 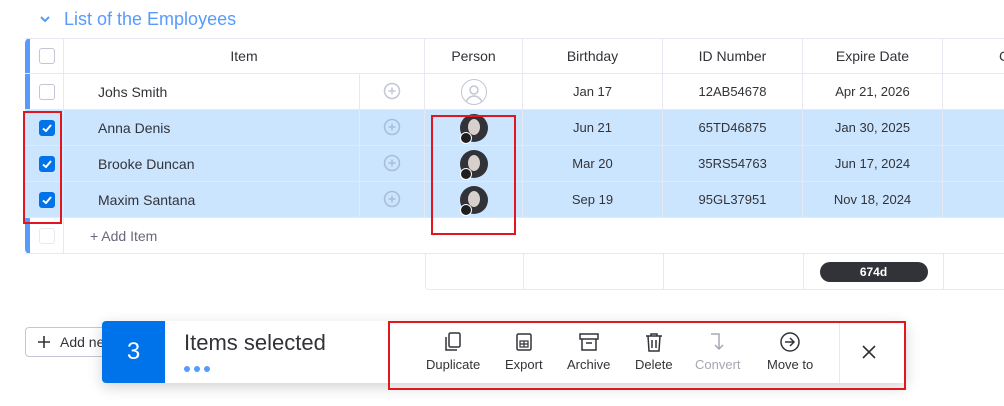 I want to click on duplicate-icon, so click(x=453, y=341).